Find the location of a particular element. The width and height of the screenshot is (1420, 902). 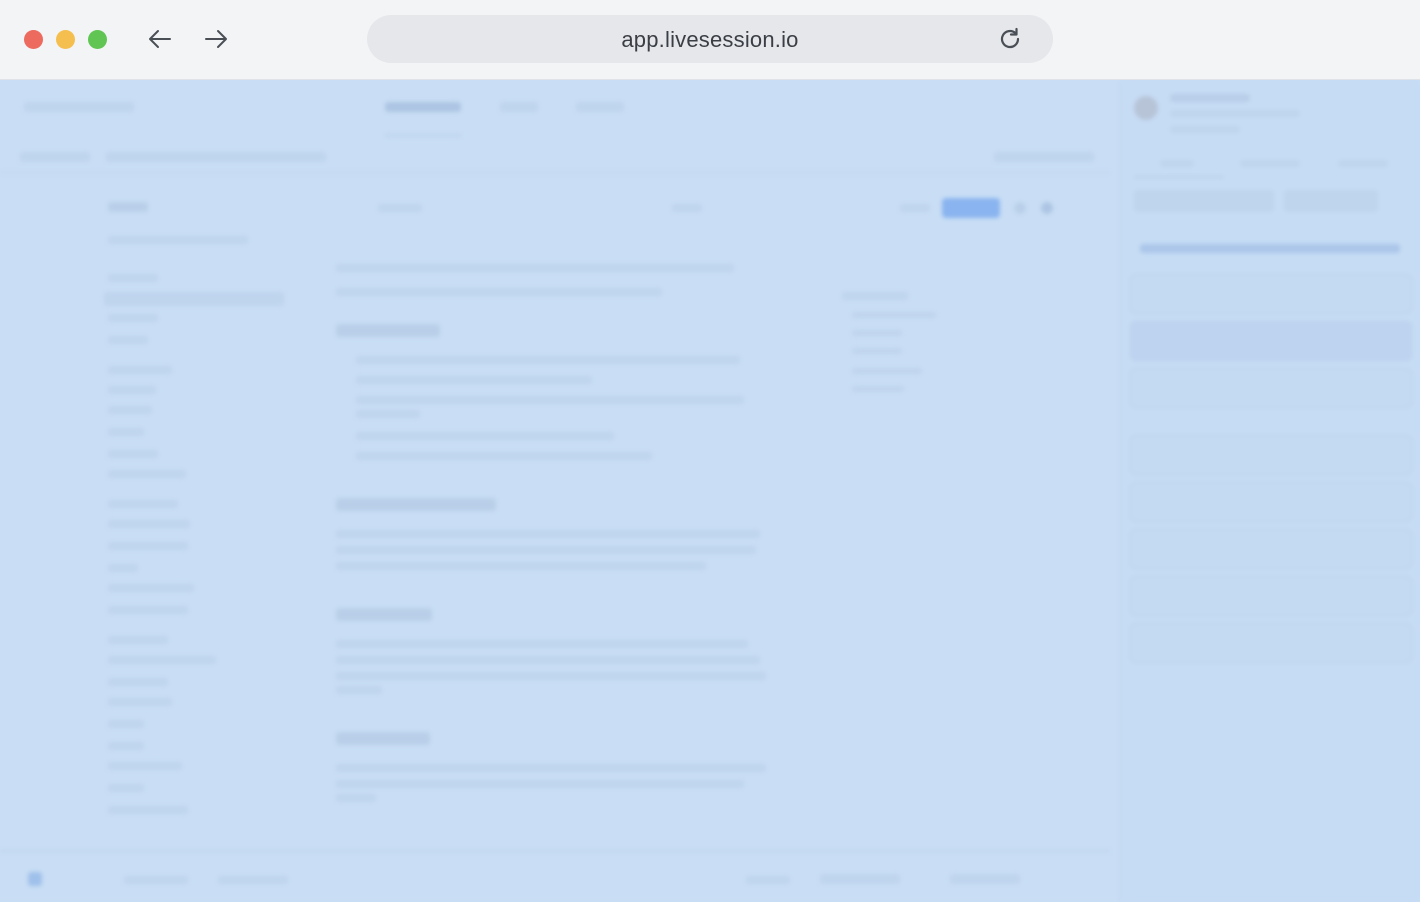

filter-input-placeholder is located at coordinates (1204, 201).